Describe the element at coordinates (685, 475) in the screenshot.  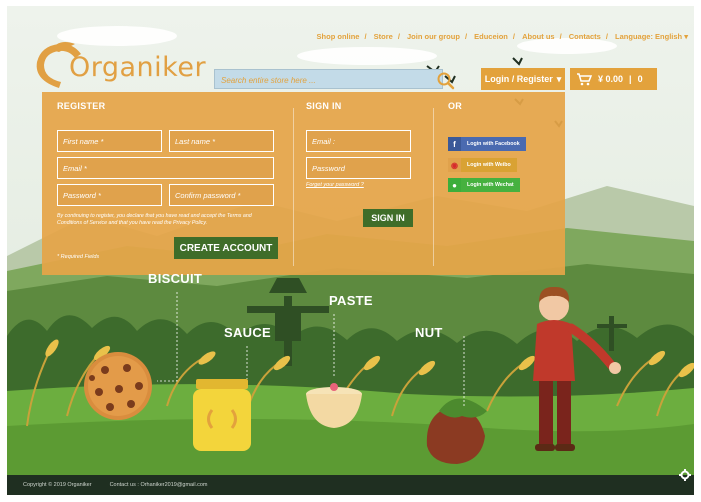
I see `gear-icon` at that location.